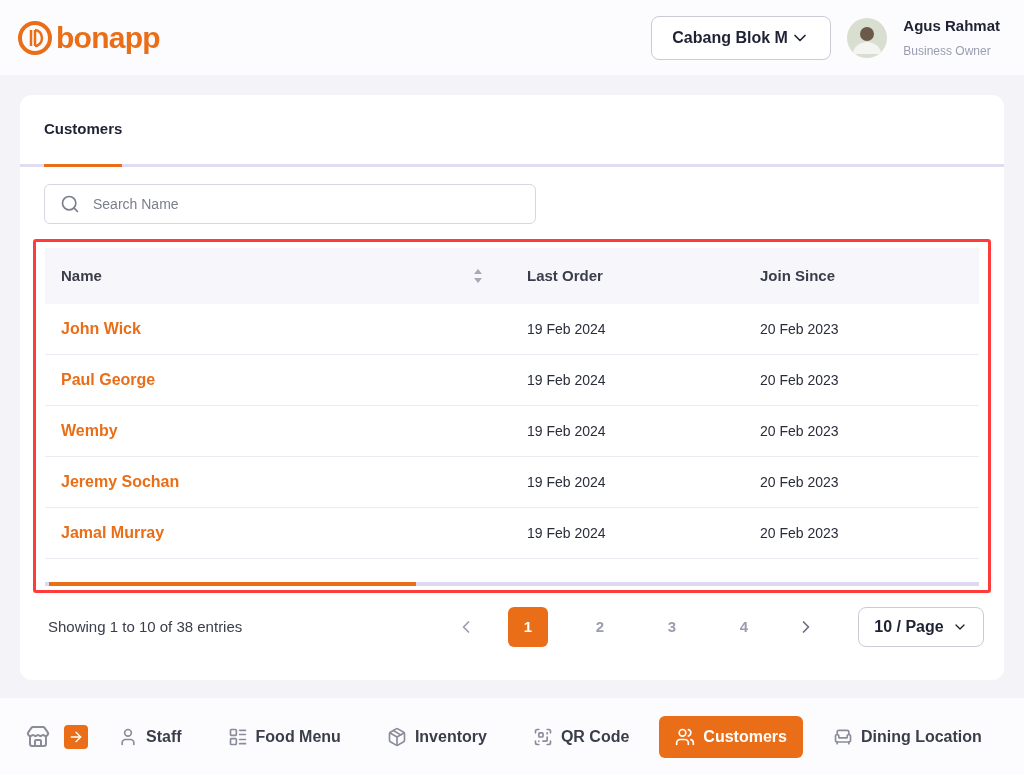  What do you see at coordinates (35, 37) in the screenshot?
I see `logo-icon` at bounding box center [35, 37].